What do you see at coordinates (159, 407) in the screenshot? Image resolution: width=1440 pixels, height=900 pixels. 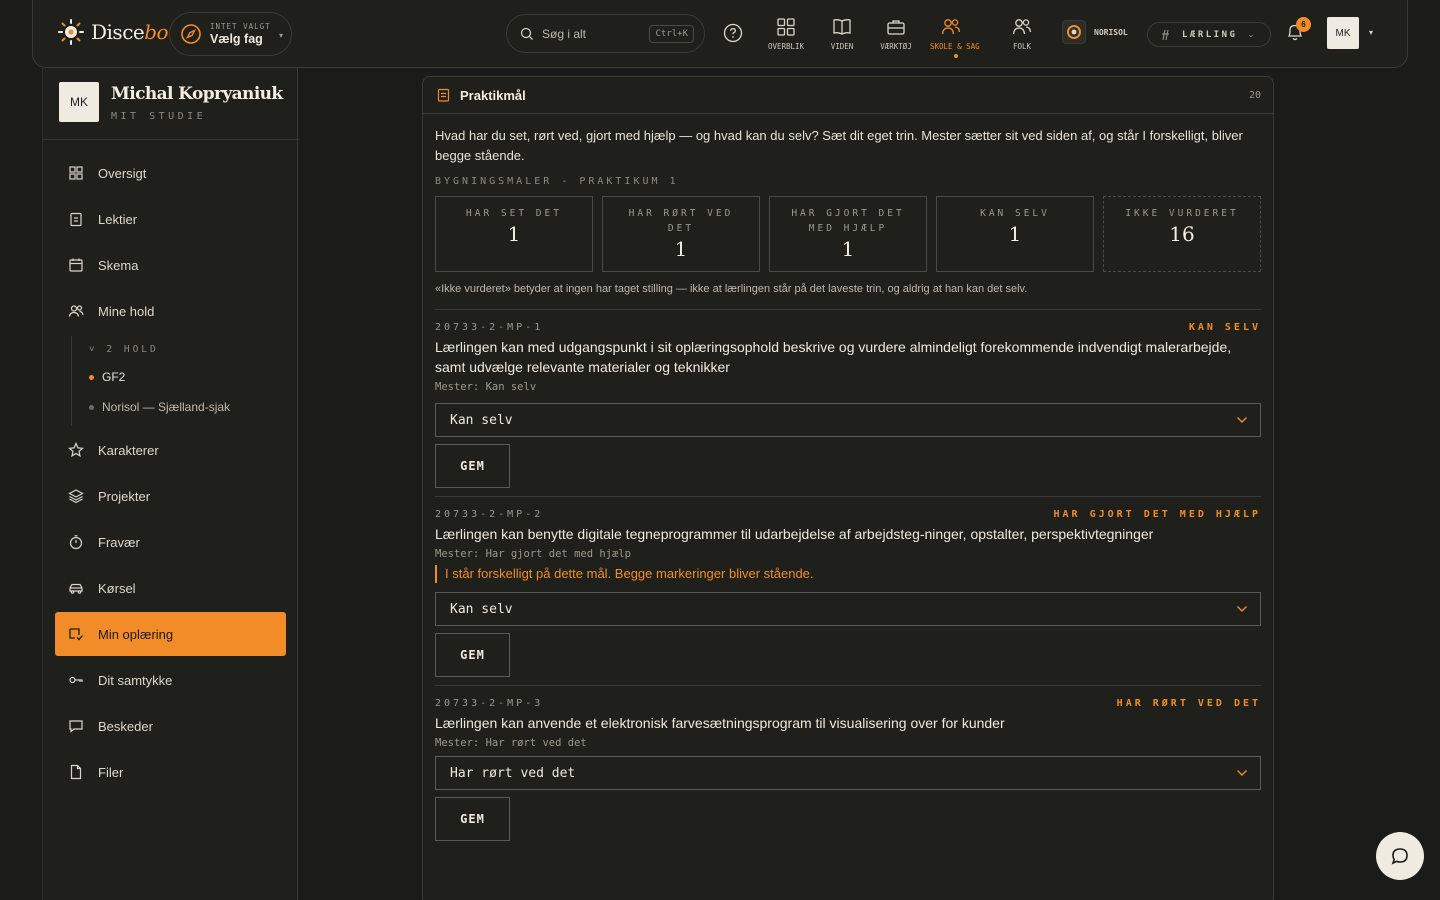 I see `team-item-norisol: Norisol — Sjælland-sjak` at bounding box center [159, 407].